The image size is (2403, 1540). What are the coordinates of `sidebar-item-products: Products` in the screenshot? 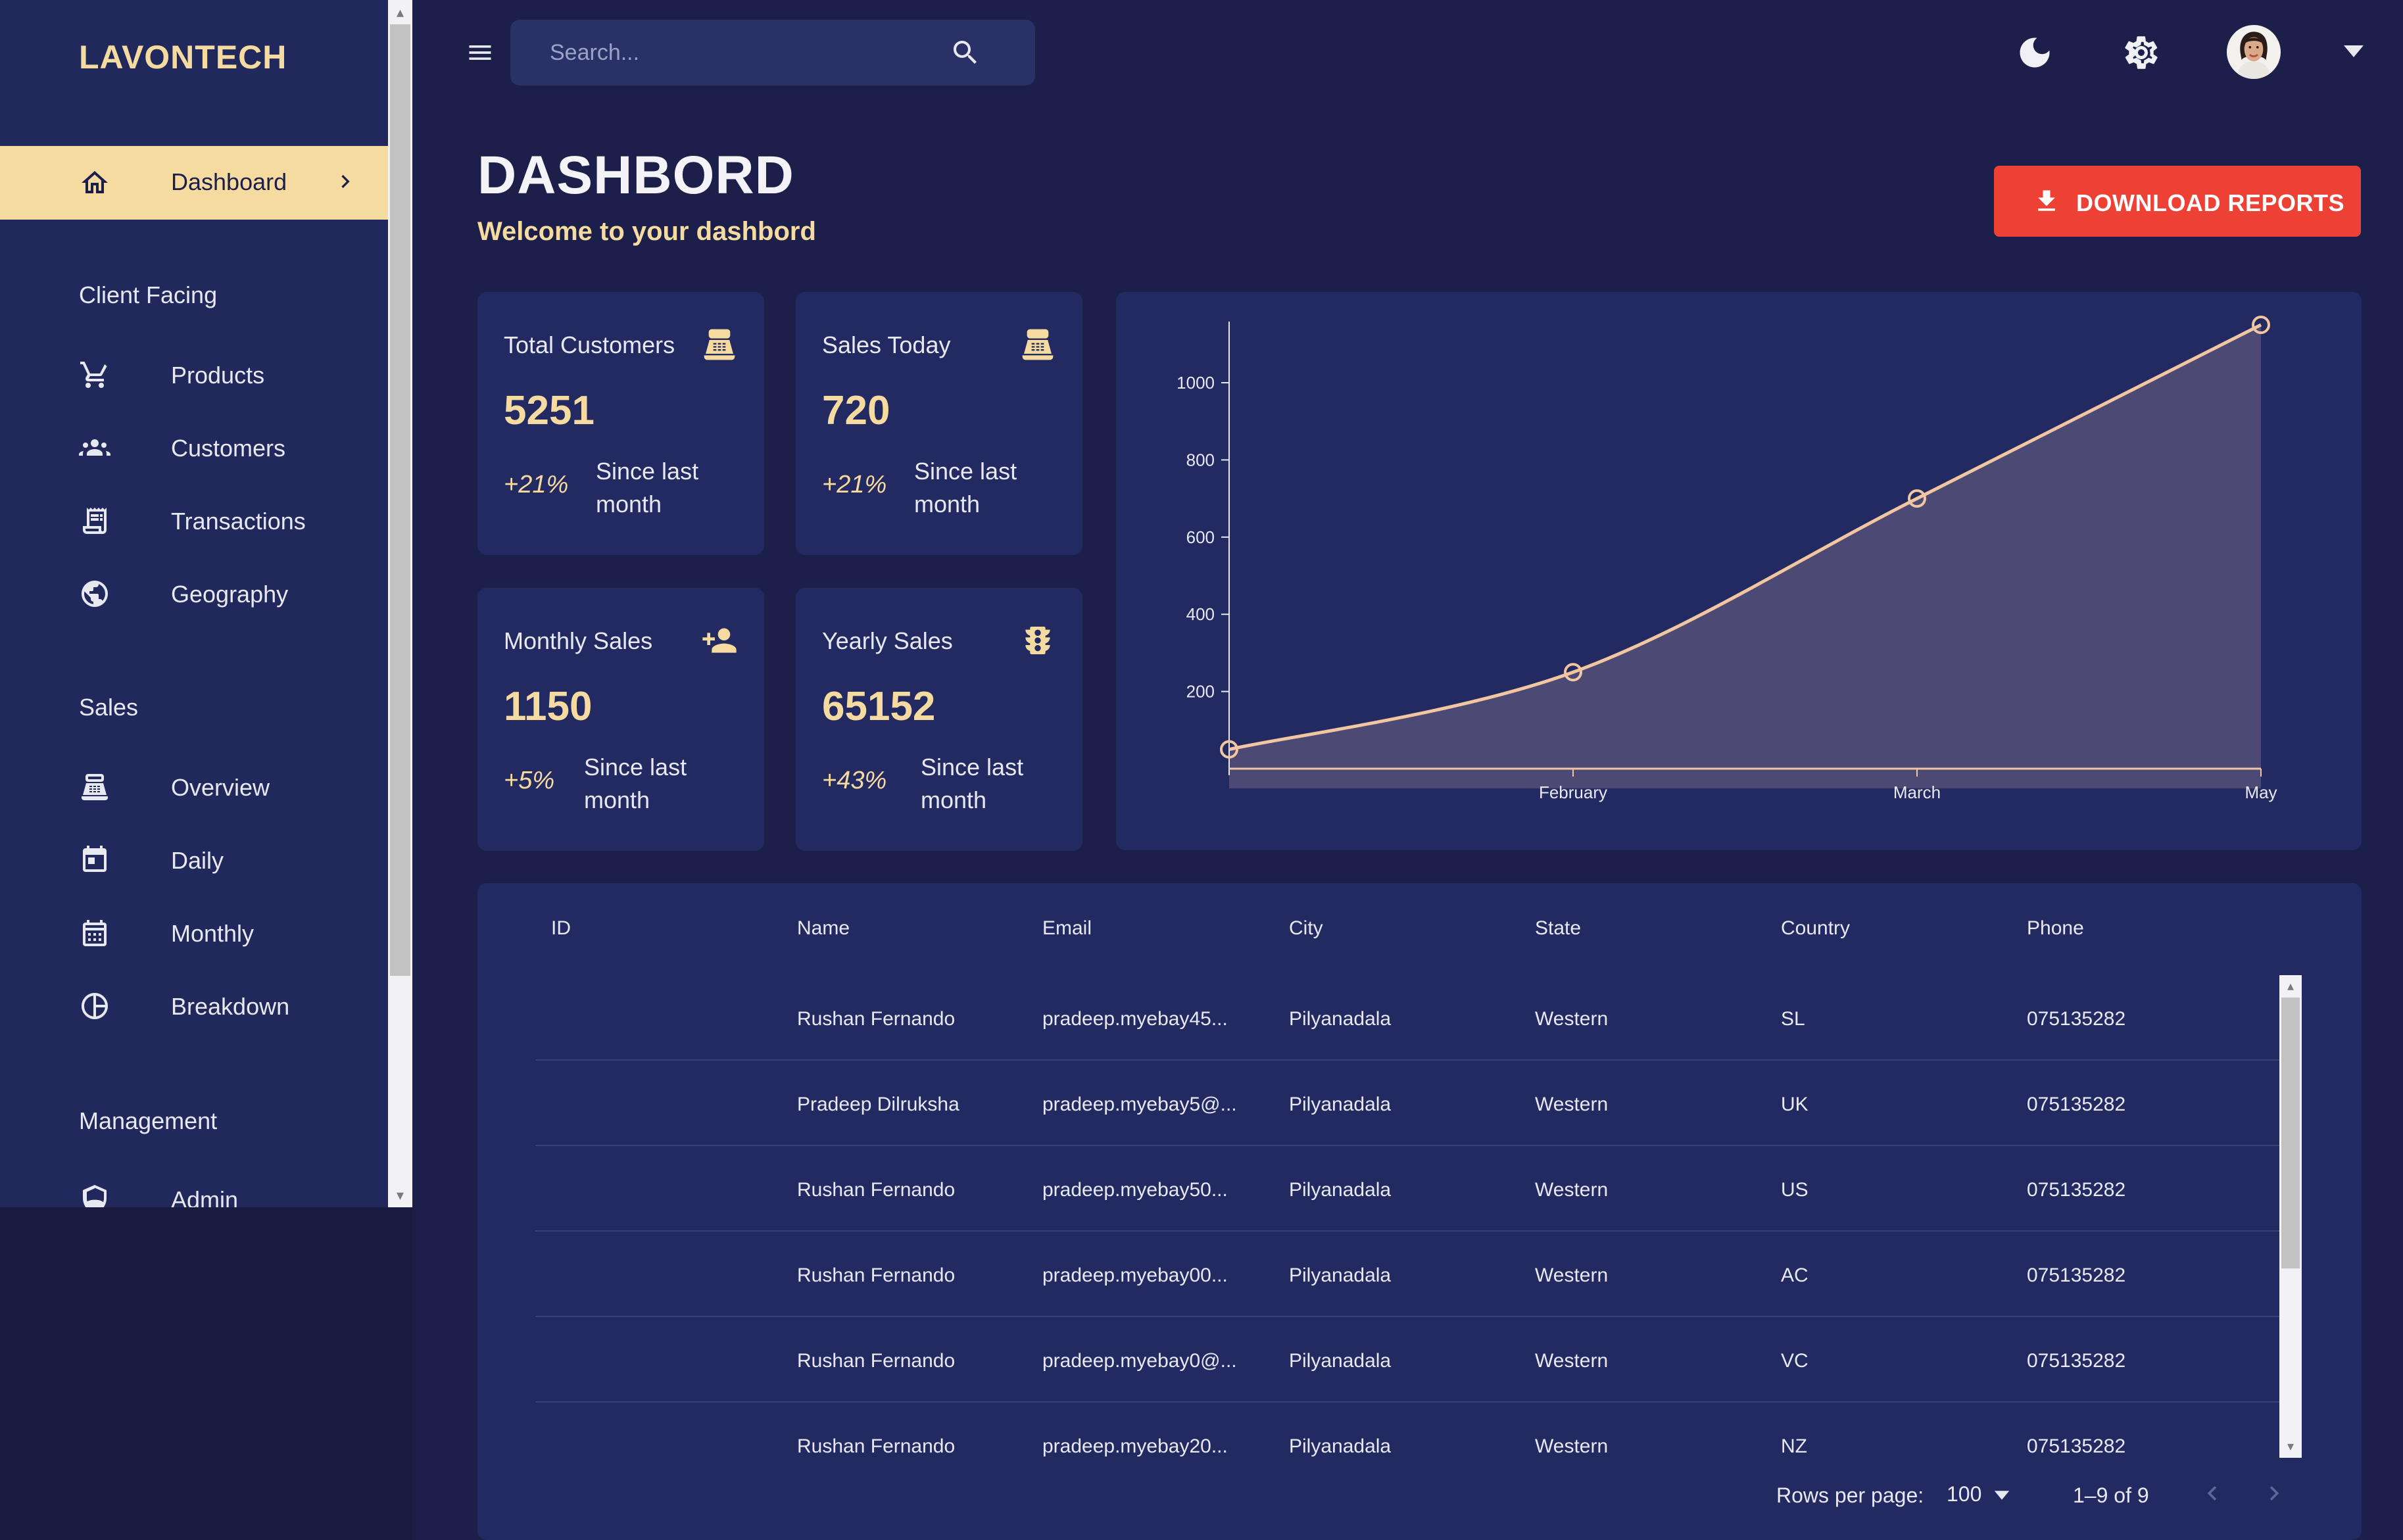 It's located at (194, 375).